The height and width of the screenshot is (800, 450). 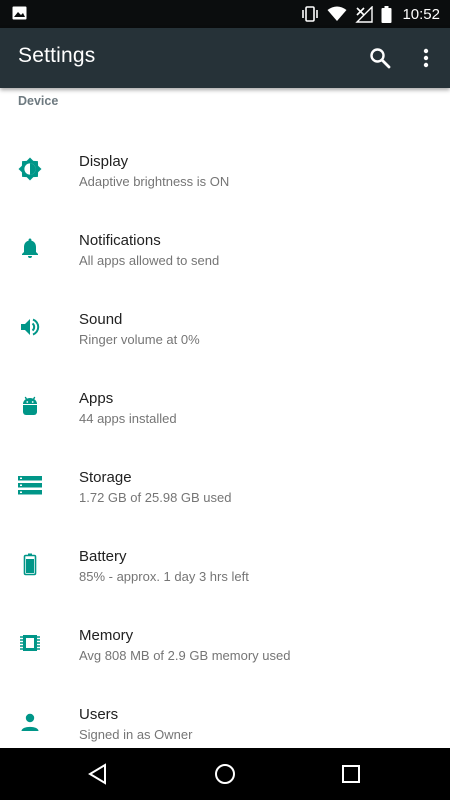 I want to click on item-summary: Avg 808 MB of 2.9 GB memory used, so click(x=185, y=655).